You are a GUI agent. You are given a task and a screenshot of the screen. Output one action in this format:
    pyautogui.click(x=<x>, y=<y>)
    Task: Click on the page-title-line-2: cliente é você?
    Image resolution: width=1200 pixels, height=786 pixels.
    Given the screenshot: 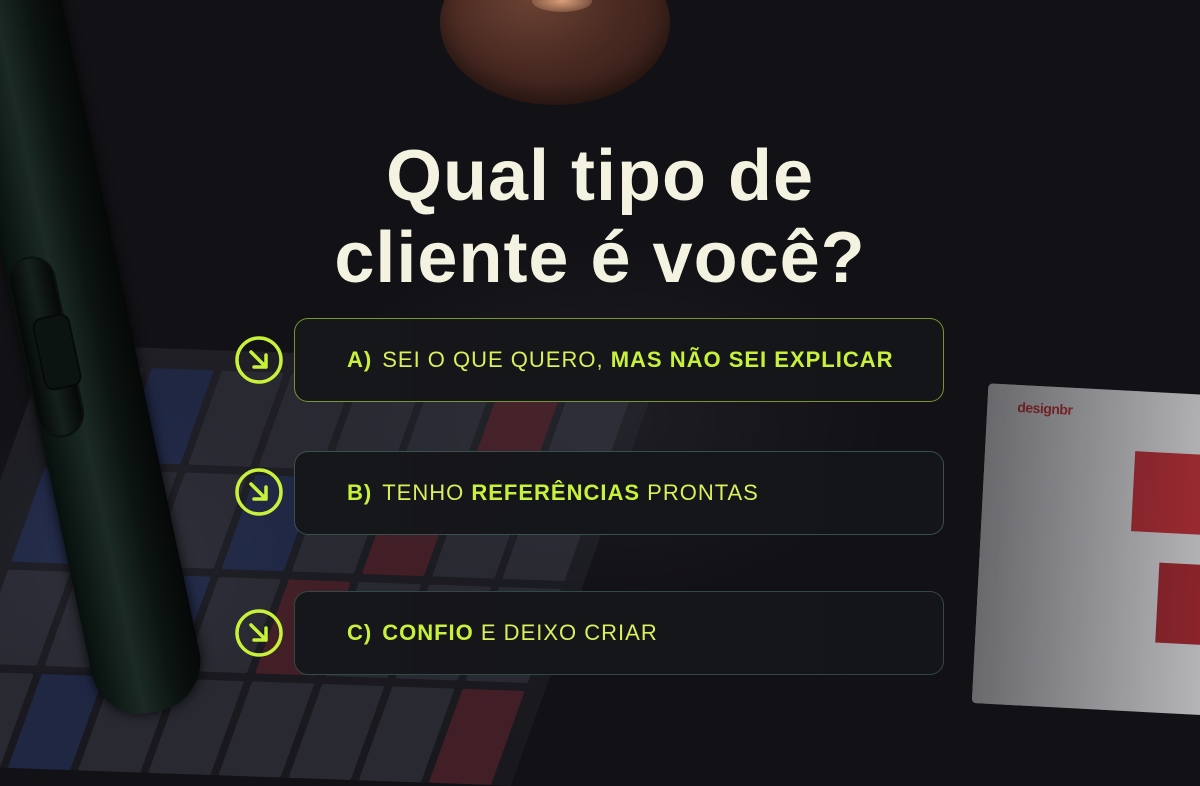 What is the action you would take?
    pyautogui.click(x=600, y=258)
    